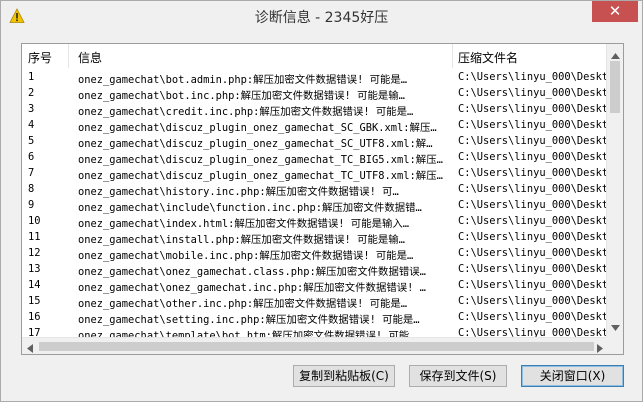 The height and width of the screenshot is (402, 643). I want to click on copy-to-clipboard-button: 复制到粘贴板(C), so click(344, 376).